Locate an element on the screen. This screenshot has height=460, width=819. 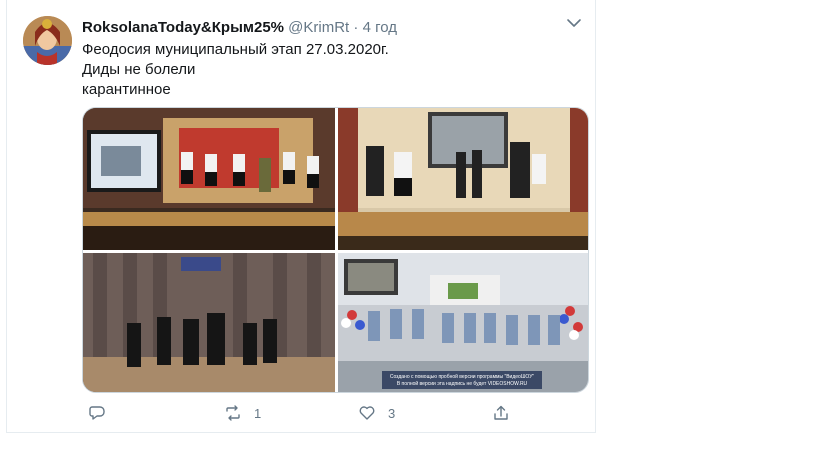
avatar is located at coordinates (47, 40).